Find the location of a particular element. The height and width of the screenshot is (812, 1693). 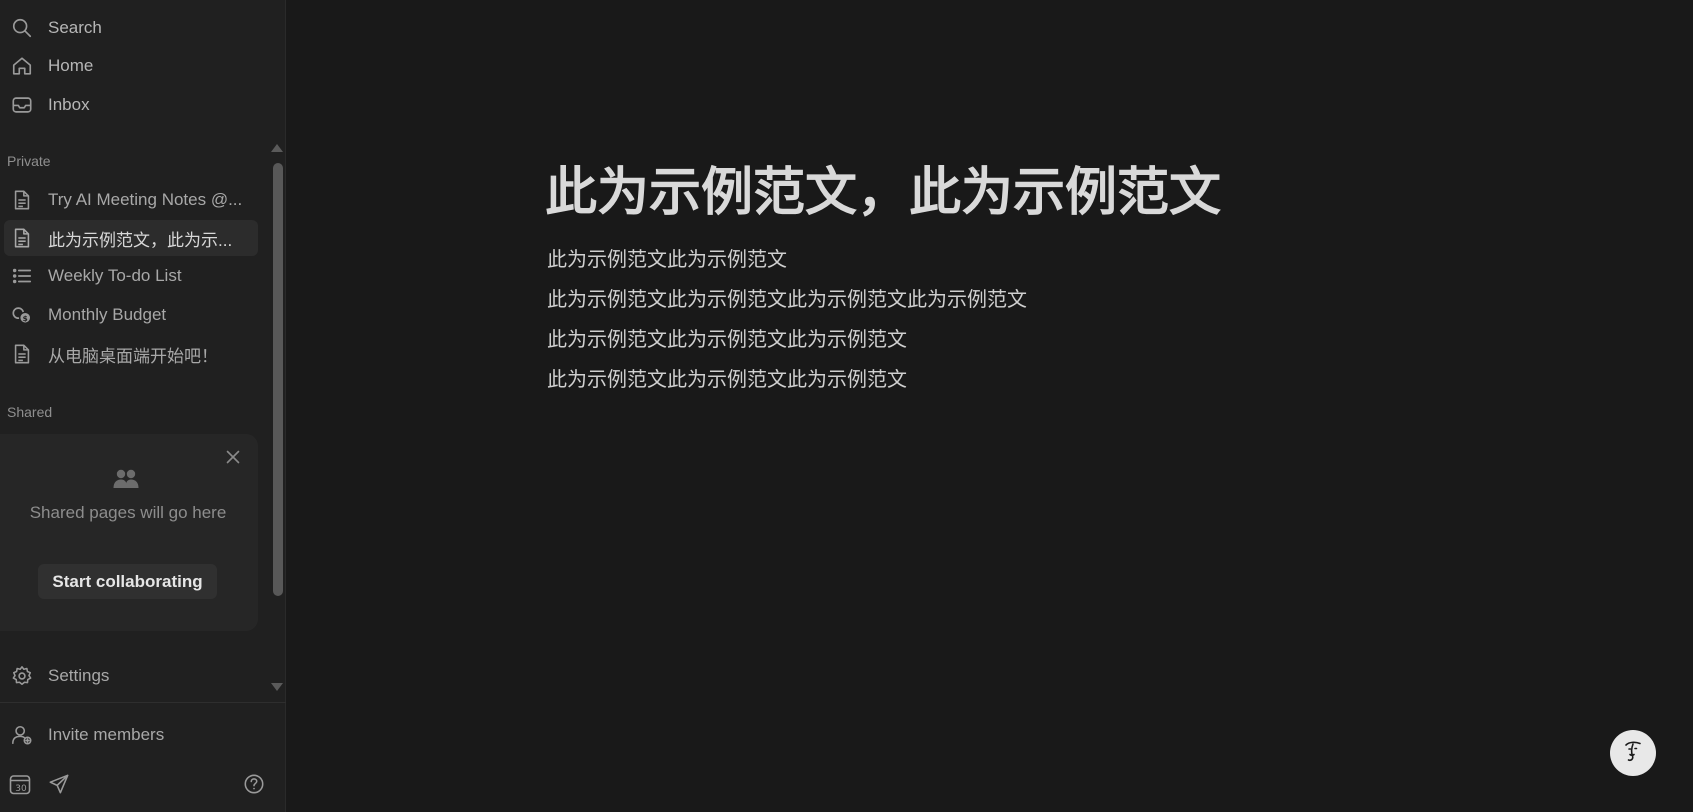

sidebar-item-monthly-budget: $ Monthly Budget is located at coordinates (131, 315).